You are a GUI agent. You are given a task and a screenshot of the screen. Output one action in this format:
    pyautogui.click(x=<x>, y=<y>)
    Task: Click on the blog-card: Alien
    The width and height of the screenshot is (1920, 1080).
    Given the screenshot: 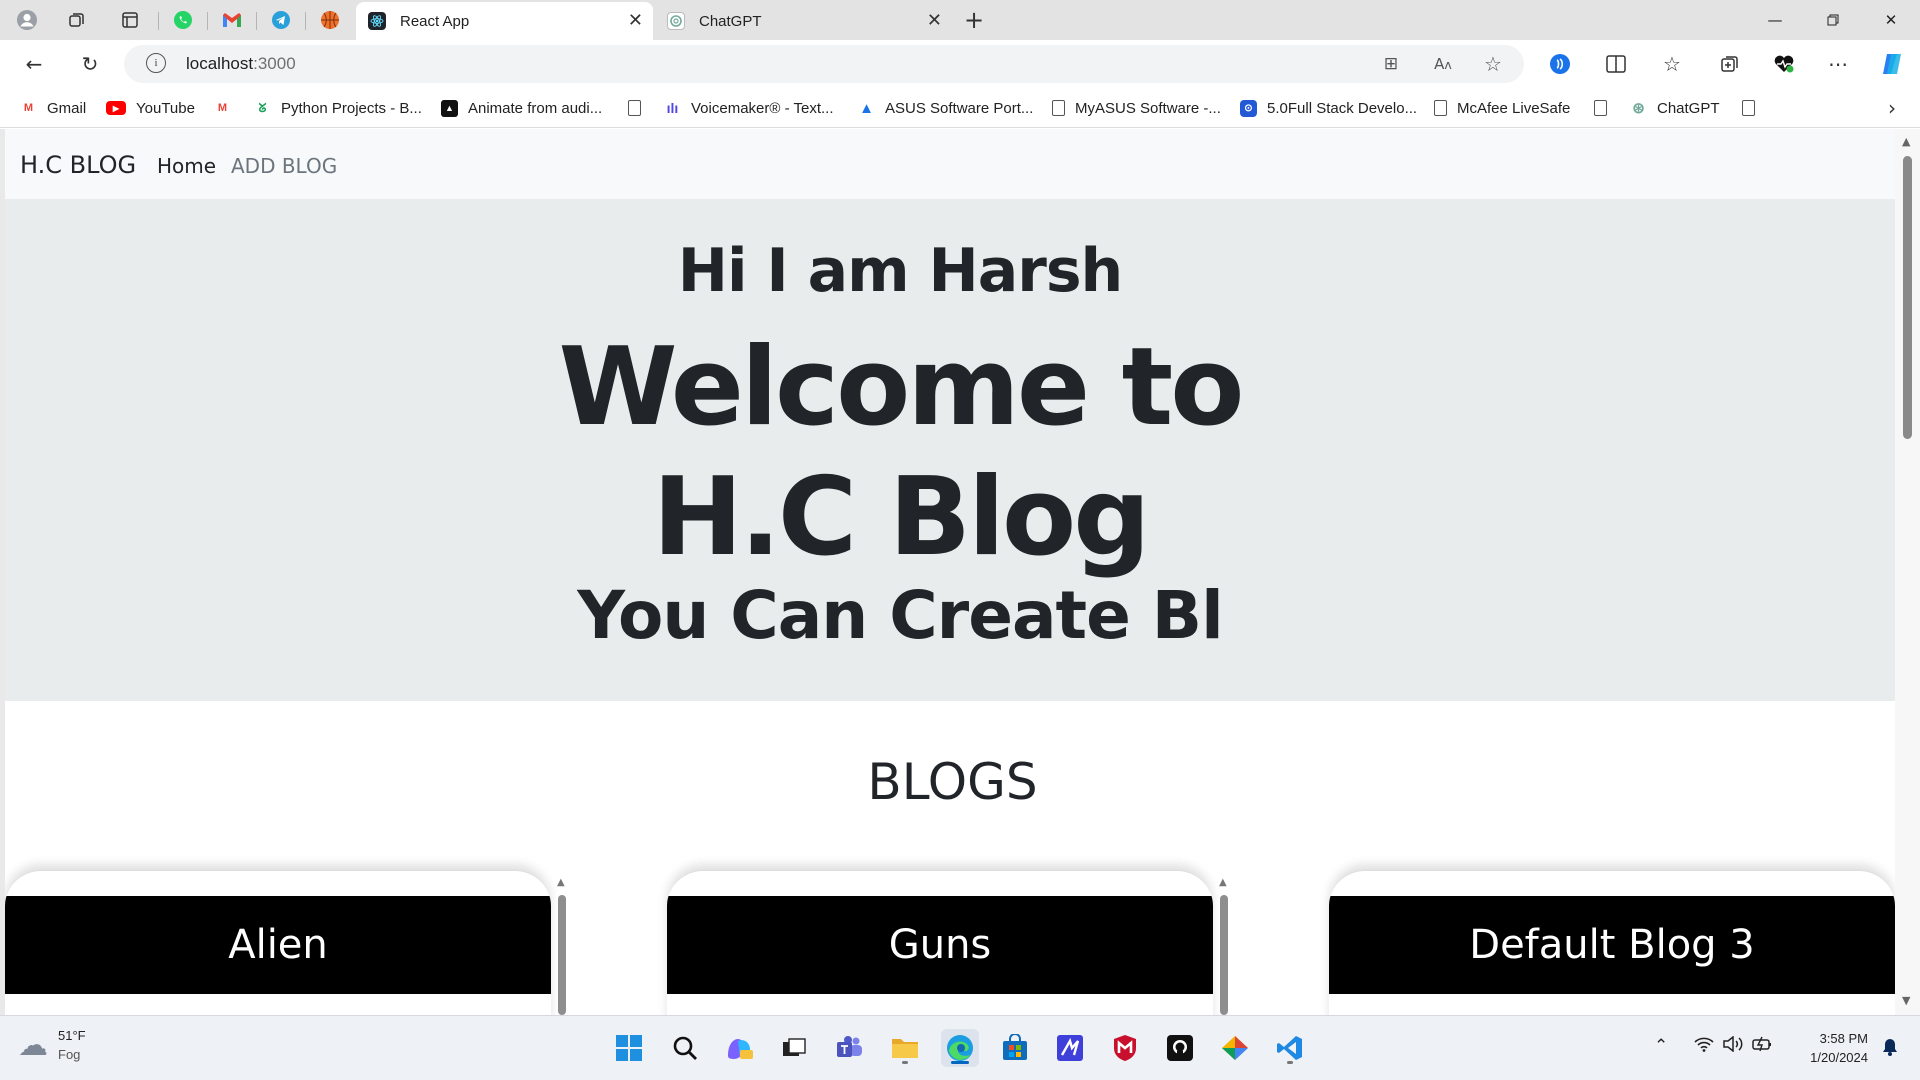 What is the action you would take?
    pyautogui.click(x=278, y=942)
    